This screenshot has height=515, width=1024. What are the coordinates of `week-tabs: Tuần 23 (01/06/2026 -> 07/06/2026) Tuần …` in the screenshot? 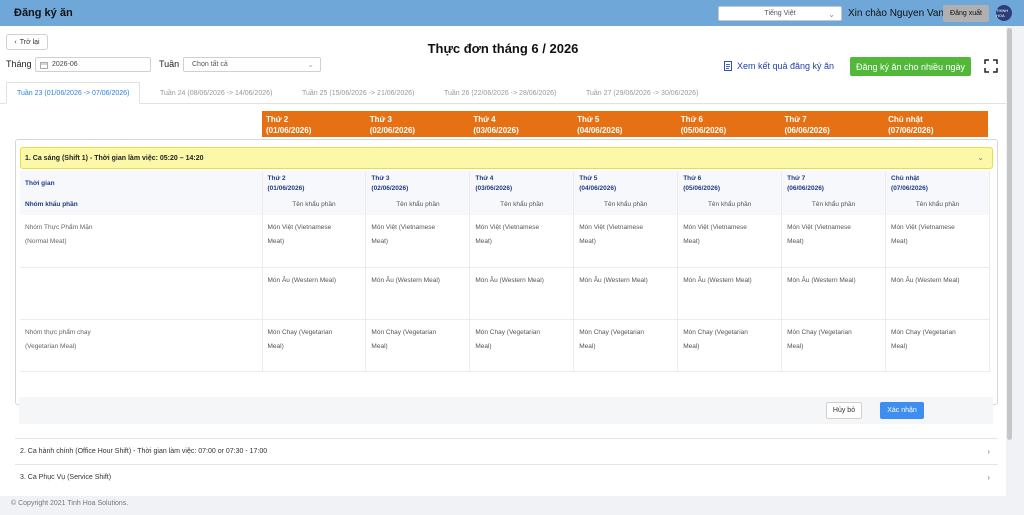 It's located at (503, 93).